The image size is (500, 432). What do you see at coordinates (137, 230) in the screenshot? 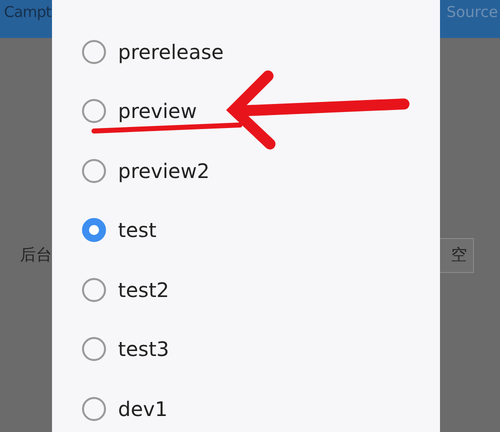
I see `option-label: test` at bounding box center [137, 230].